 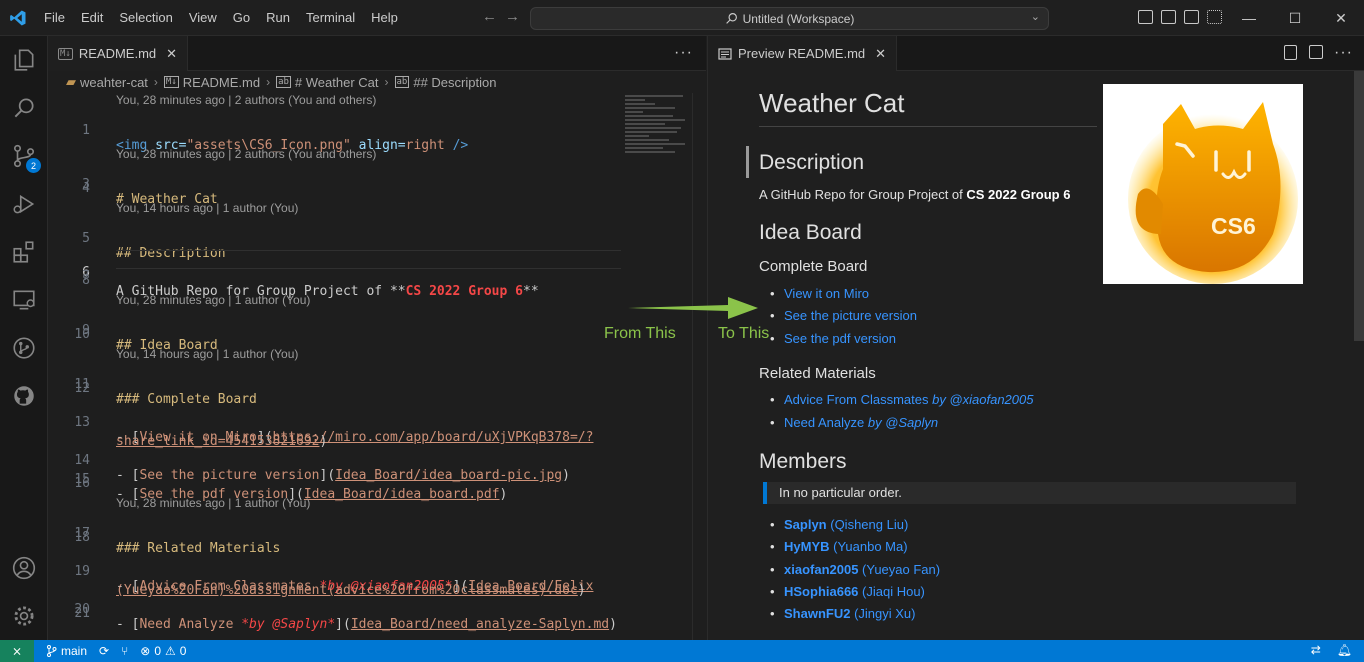 I want to click on toggle-primary-sidebar-icon, so click(x=1145, y=17).